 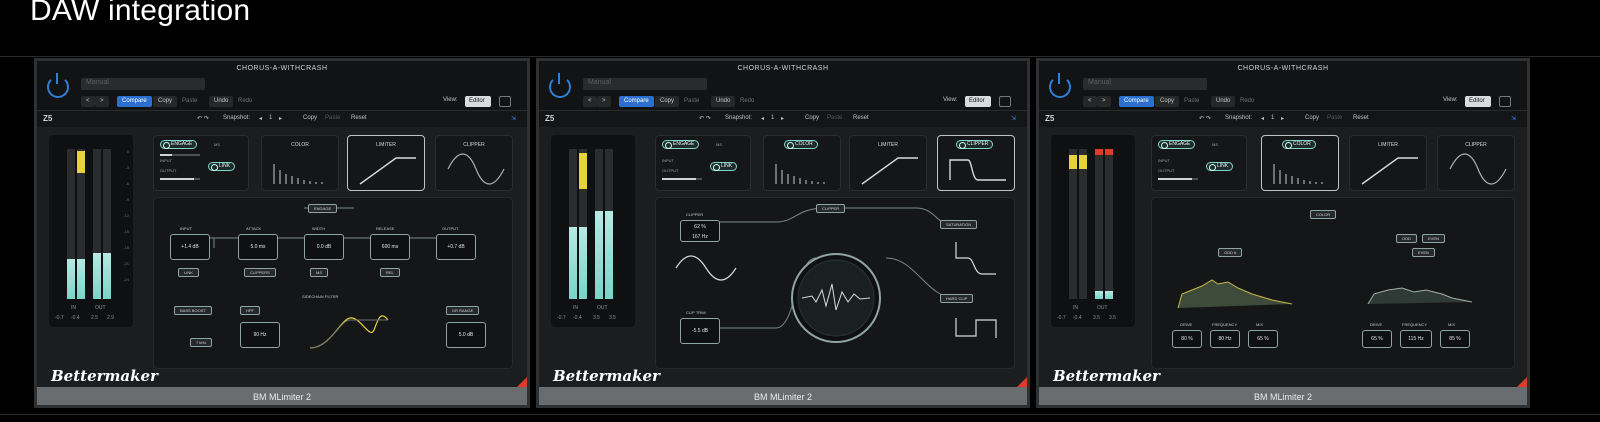 What do you see at coordinates (180, 155) in the screenshot?
I see `input-slider` at bounding box center [180, 155].